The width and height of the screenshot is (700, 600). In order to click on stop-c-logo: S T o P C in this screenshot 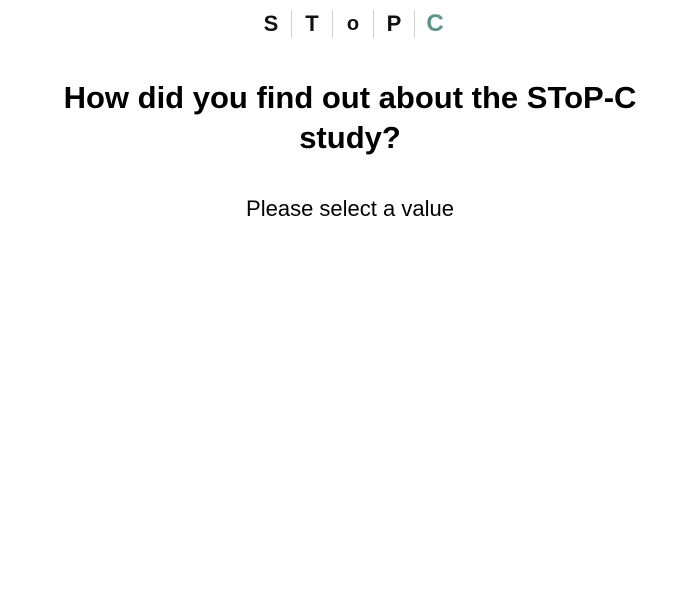, I will do `click(353, 24)`.